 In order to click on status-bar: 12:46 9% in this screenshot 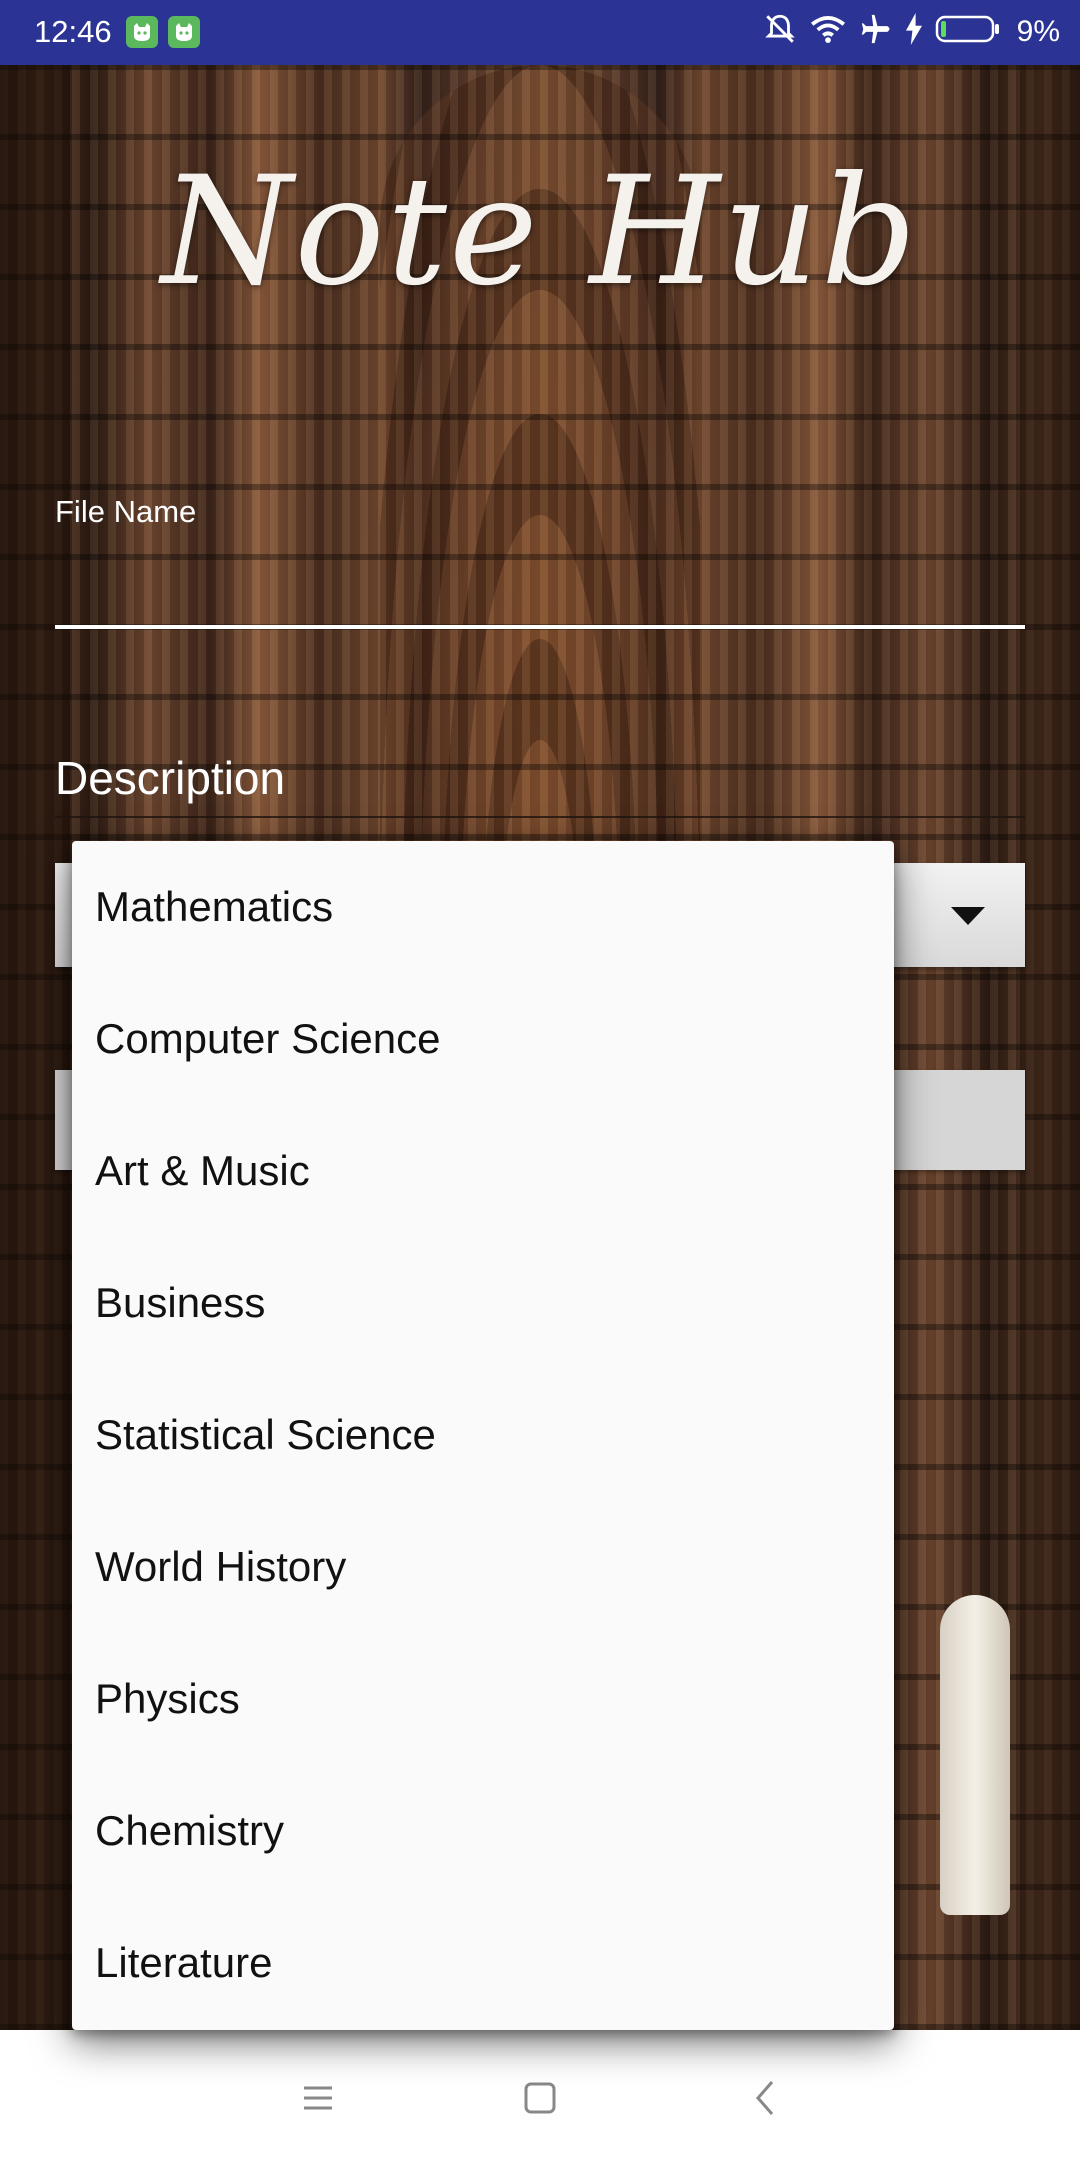, I will do `click(540, 32)`.